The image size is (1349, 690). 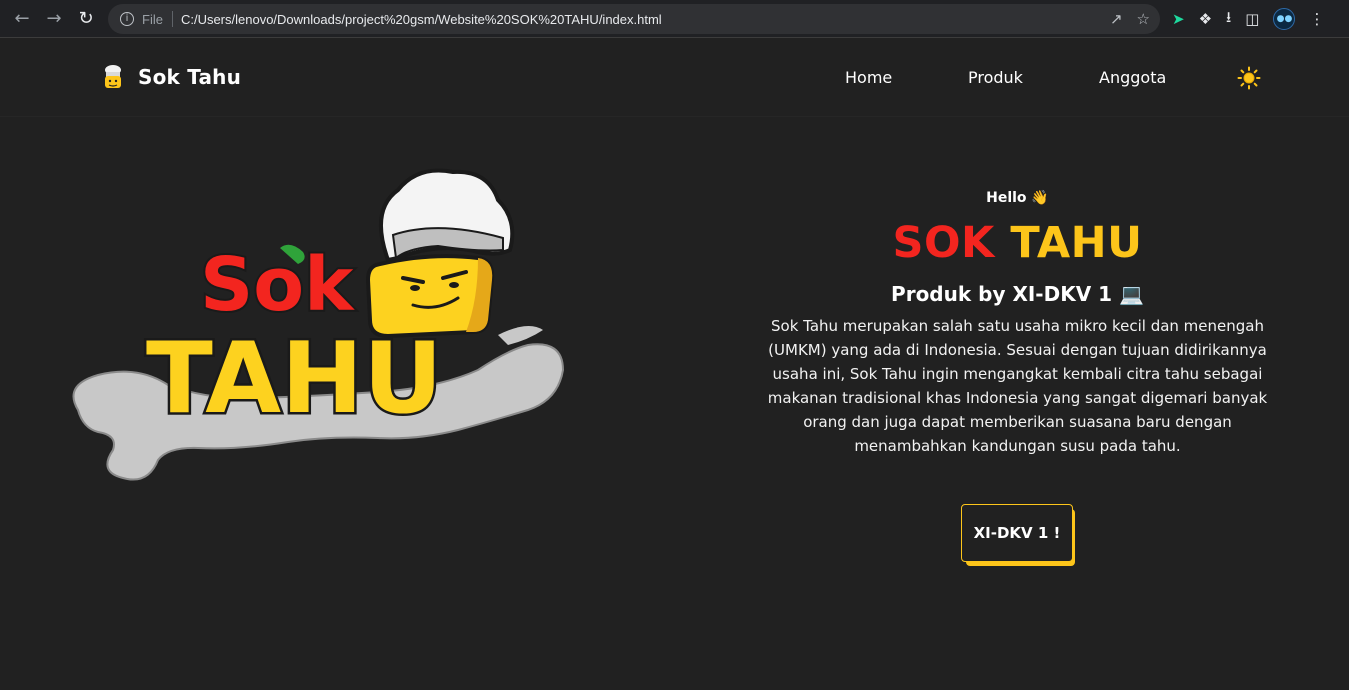 What do you see at coordinates (127, 19) in the screenshot?
I see `info-icon: i` at bounding box center [127, 19].